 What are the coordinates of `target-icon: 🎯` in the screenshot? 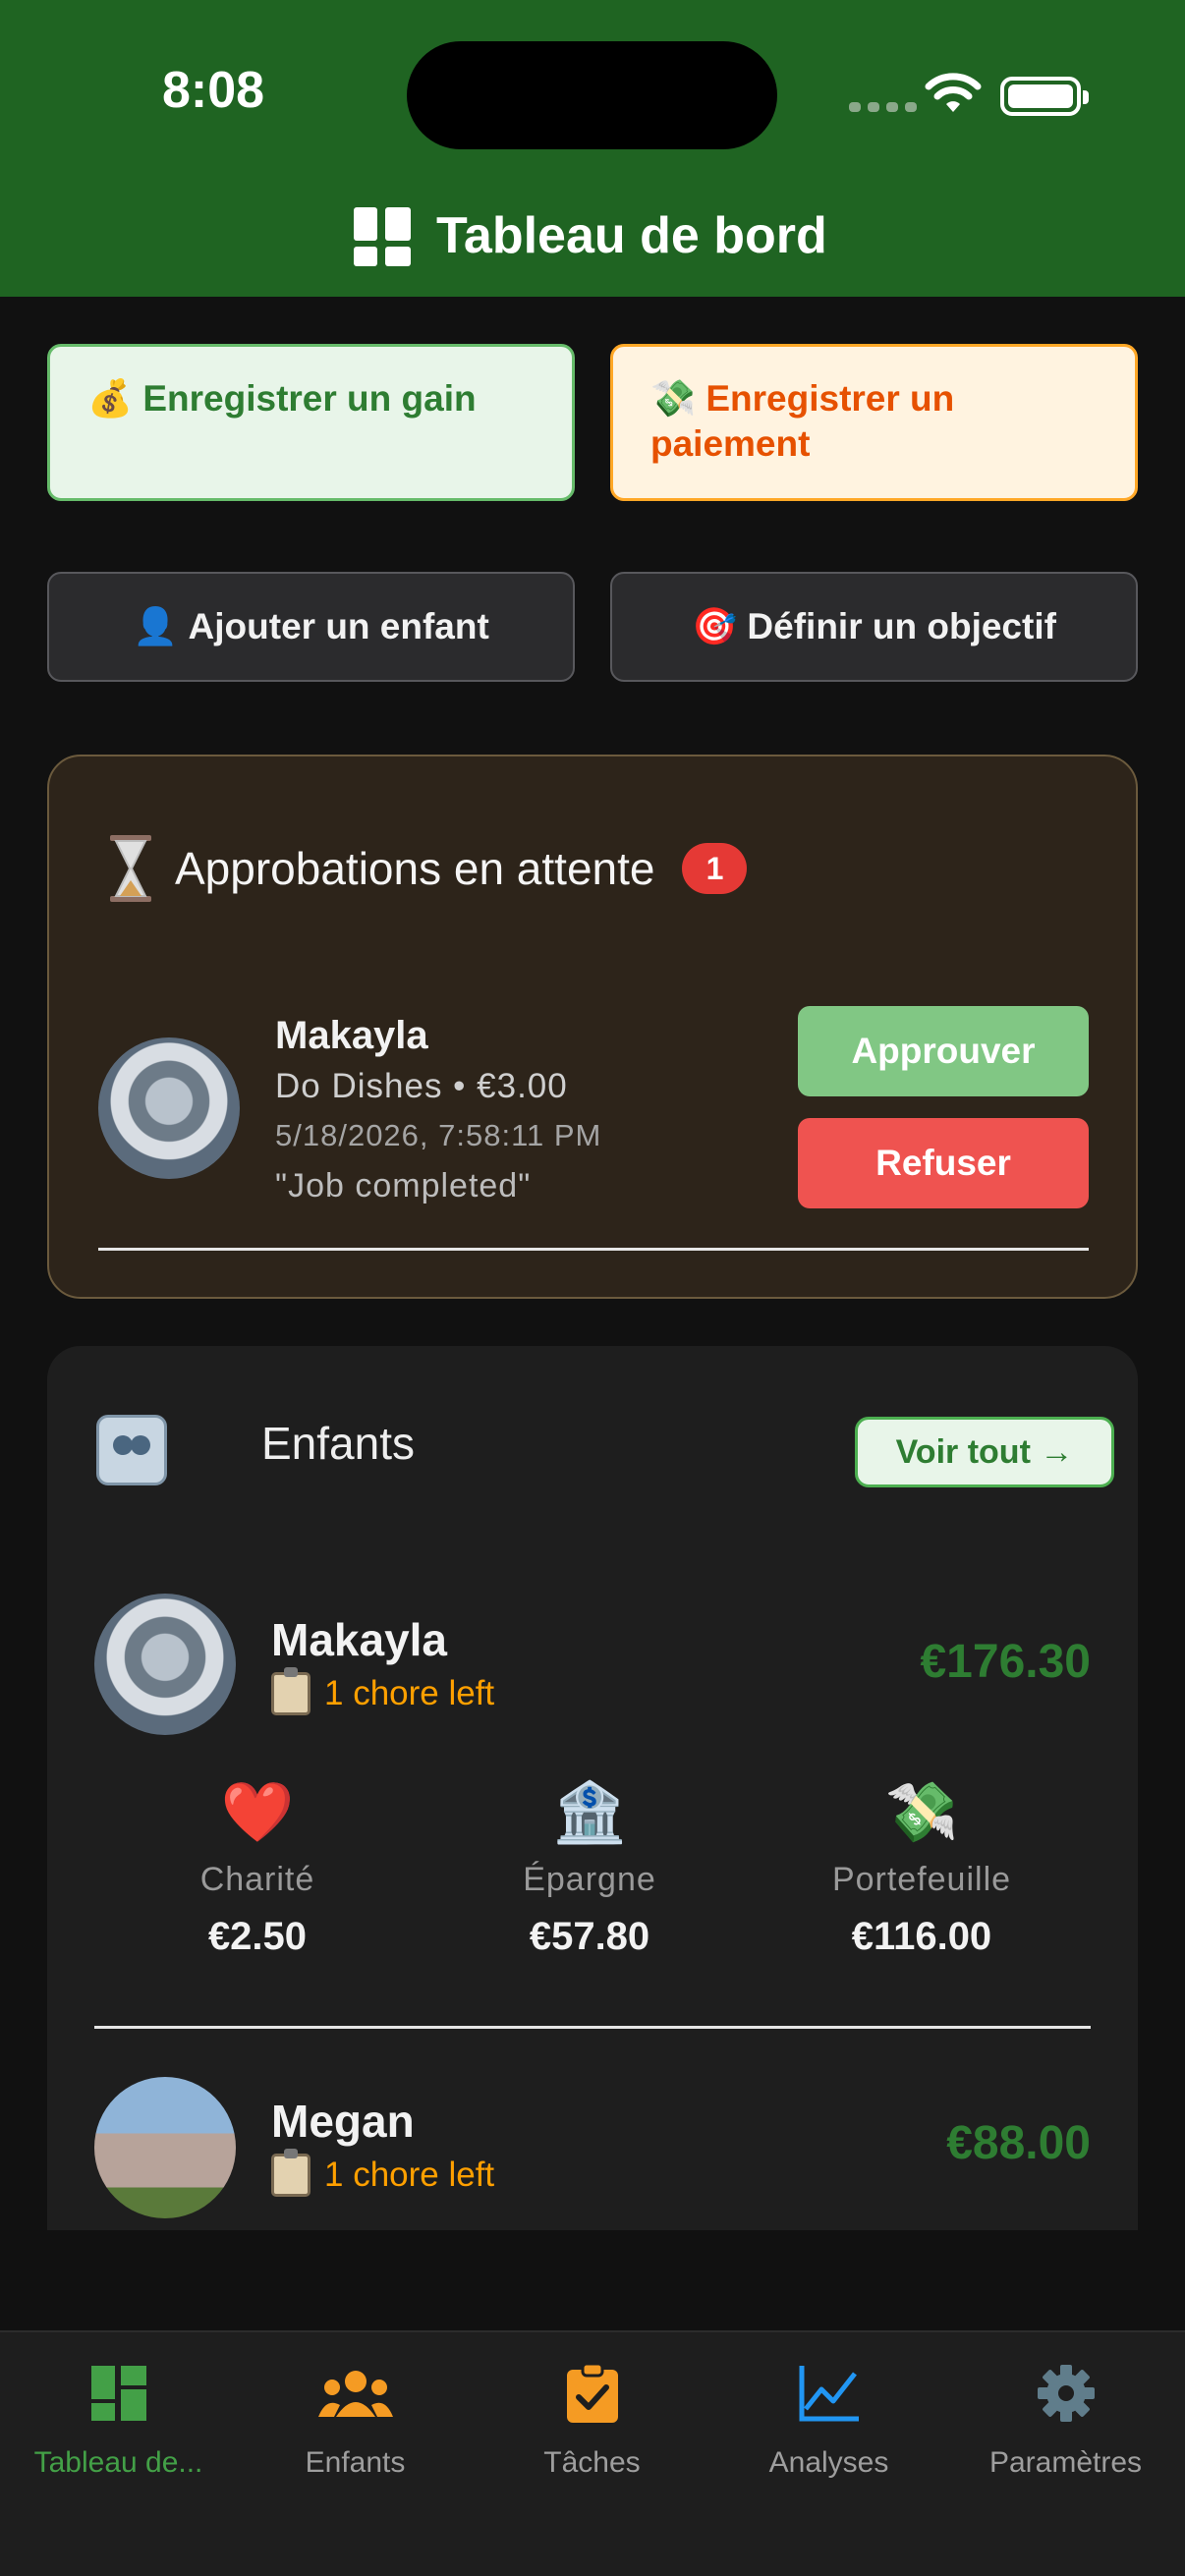 It's located at (715, 626).